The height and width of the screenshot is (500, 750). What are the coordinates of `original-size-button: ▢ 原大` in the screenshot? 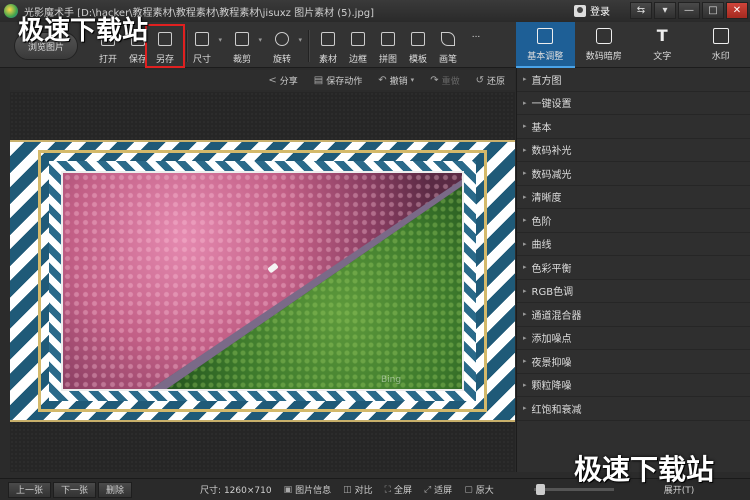 It's located at (479, 490).